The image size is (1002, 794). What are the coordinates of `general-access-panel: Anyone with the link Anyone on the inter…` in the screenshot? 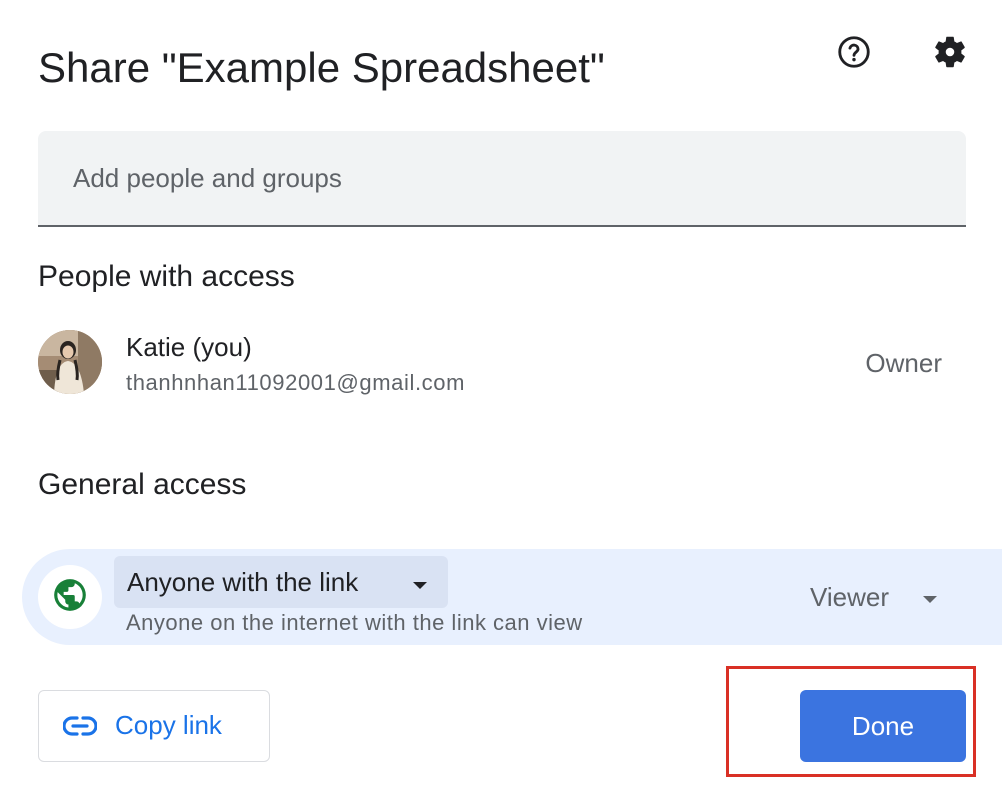 It's located at (512, 597).